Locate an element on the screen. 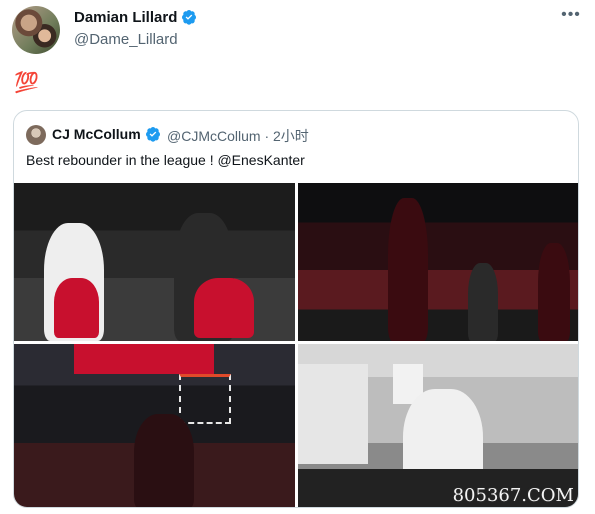 The image size is (595, 514). quote-author-name: CJ McCollum is located at coordinates (96, 134).